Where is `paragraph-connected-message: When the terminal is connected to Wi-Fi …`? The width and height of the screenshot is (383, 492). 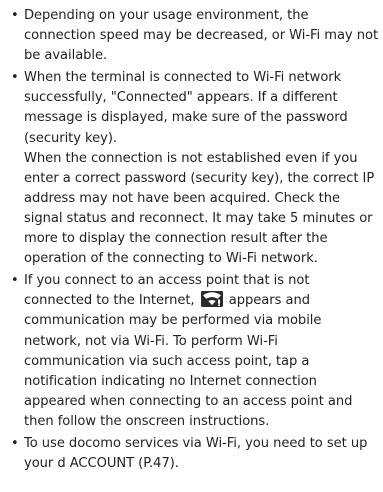 paragraph-connected-message: When the terminal is connected to Wi-Fi … is located at coordinates (186, 108).